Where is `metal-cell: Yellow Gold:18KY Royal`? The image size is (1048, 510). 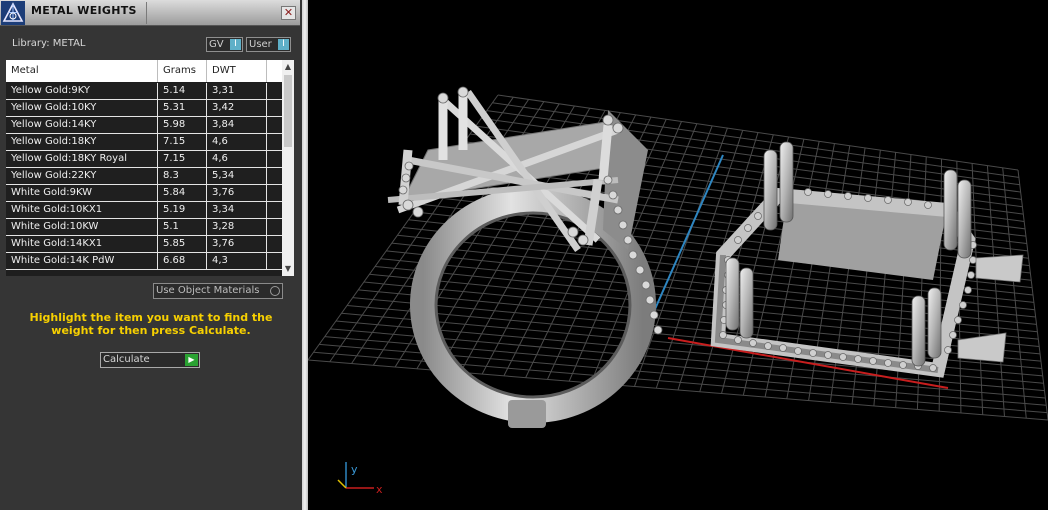 metal-cell: Yellow Gold:18KY Royal is located at coordinates (82, 159).